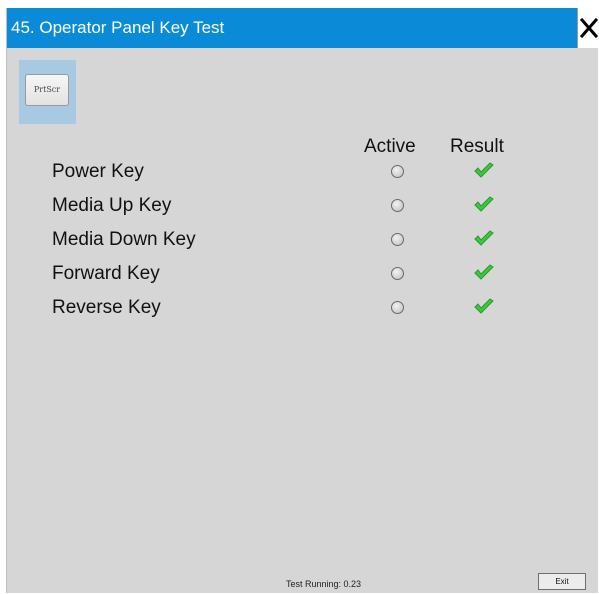  I want to click on window-title: 45. Operator Panel Key Test, so click(118, 27).